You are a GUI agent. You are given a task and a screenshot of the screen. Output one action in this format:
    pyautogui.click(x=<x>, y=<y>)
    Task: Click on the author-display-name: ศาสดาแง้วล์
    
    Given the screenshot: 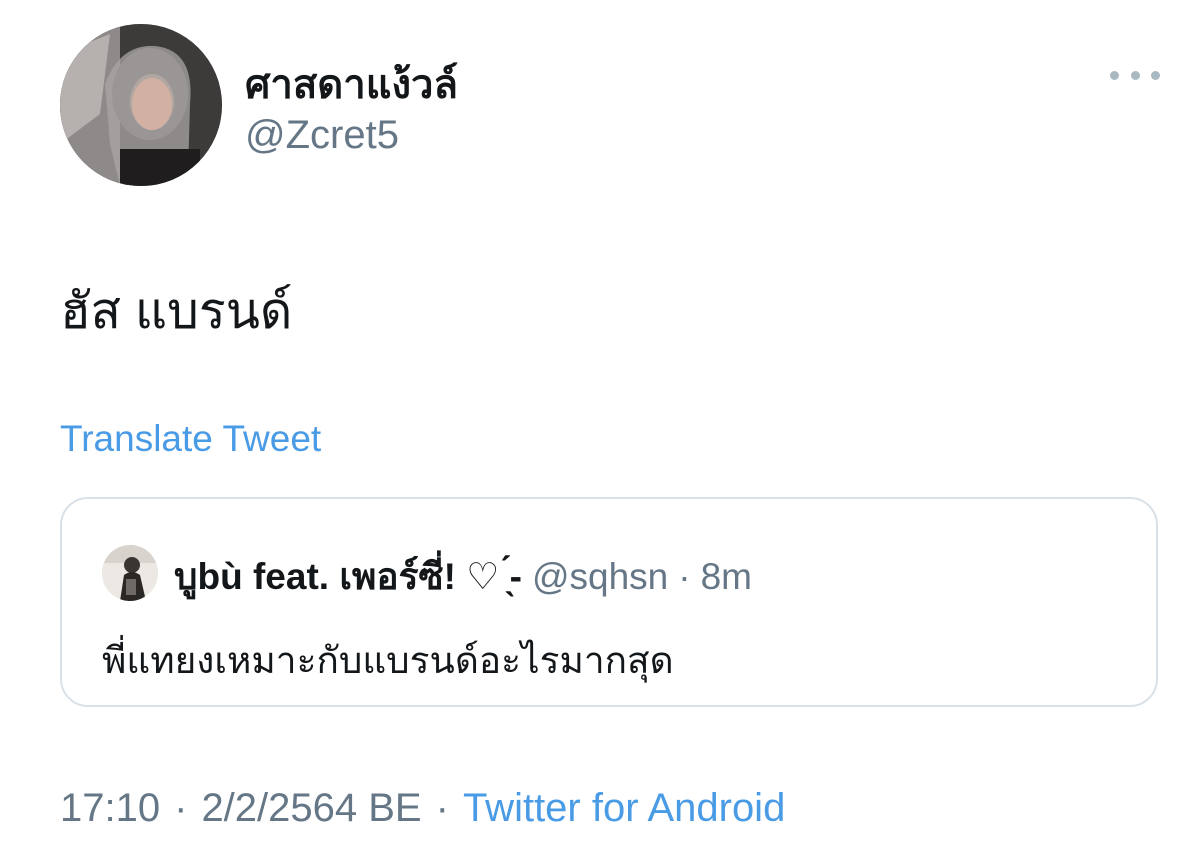 What is the action you would take?
    pyautogui.click(x=351, y=84)
    